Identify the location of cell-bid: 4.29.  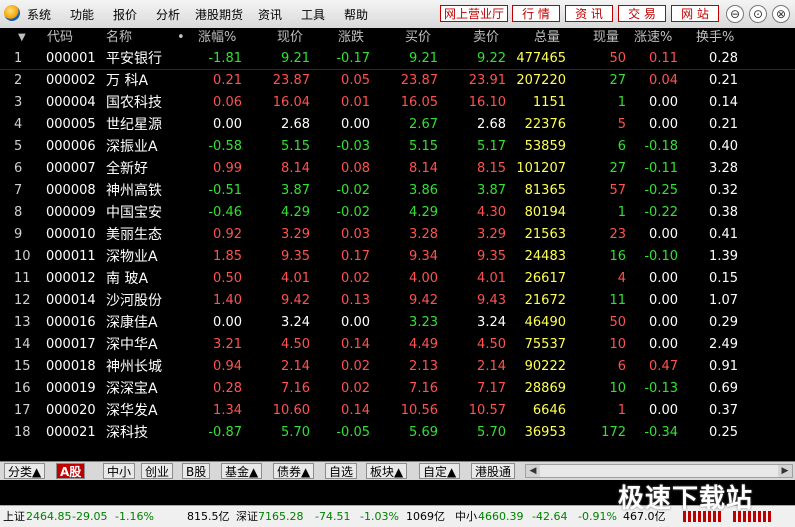
(423, 212).